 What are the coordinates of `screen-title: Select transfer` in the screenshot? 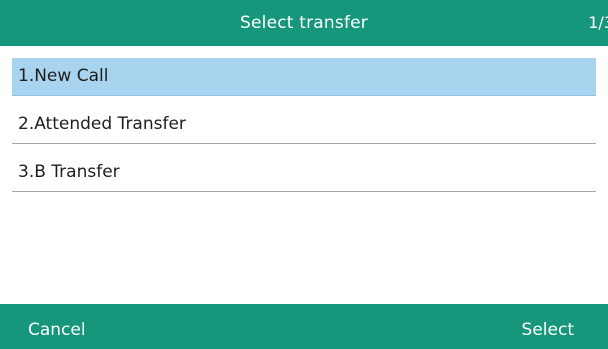 It's located at (304, 23).